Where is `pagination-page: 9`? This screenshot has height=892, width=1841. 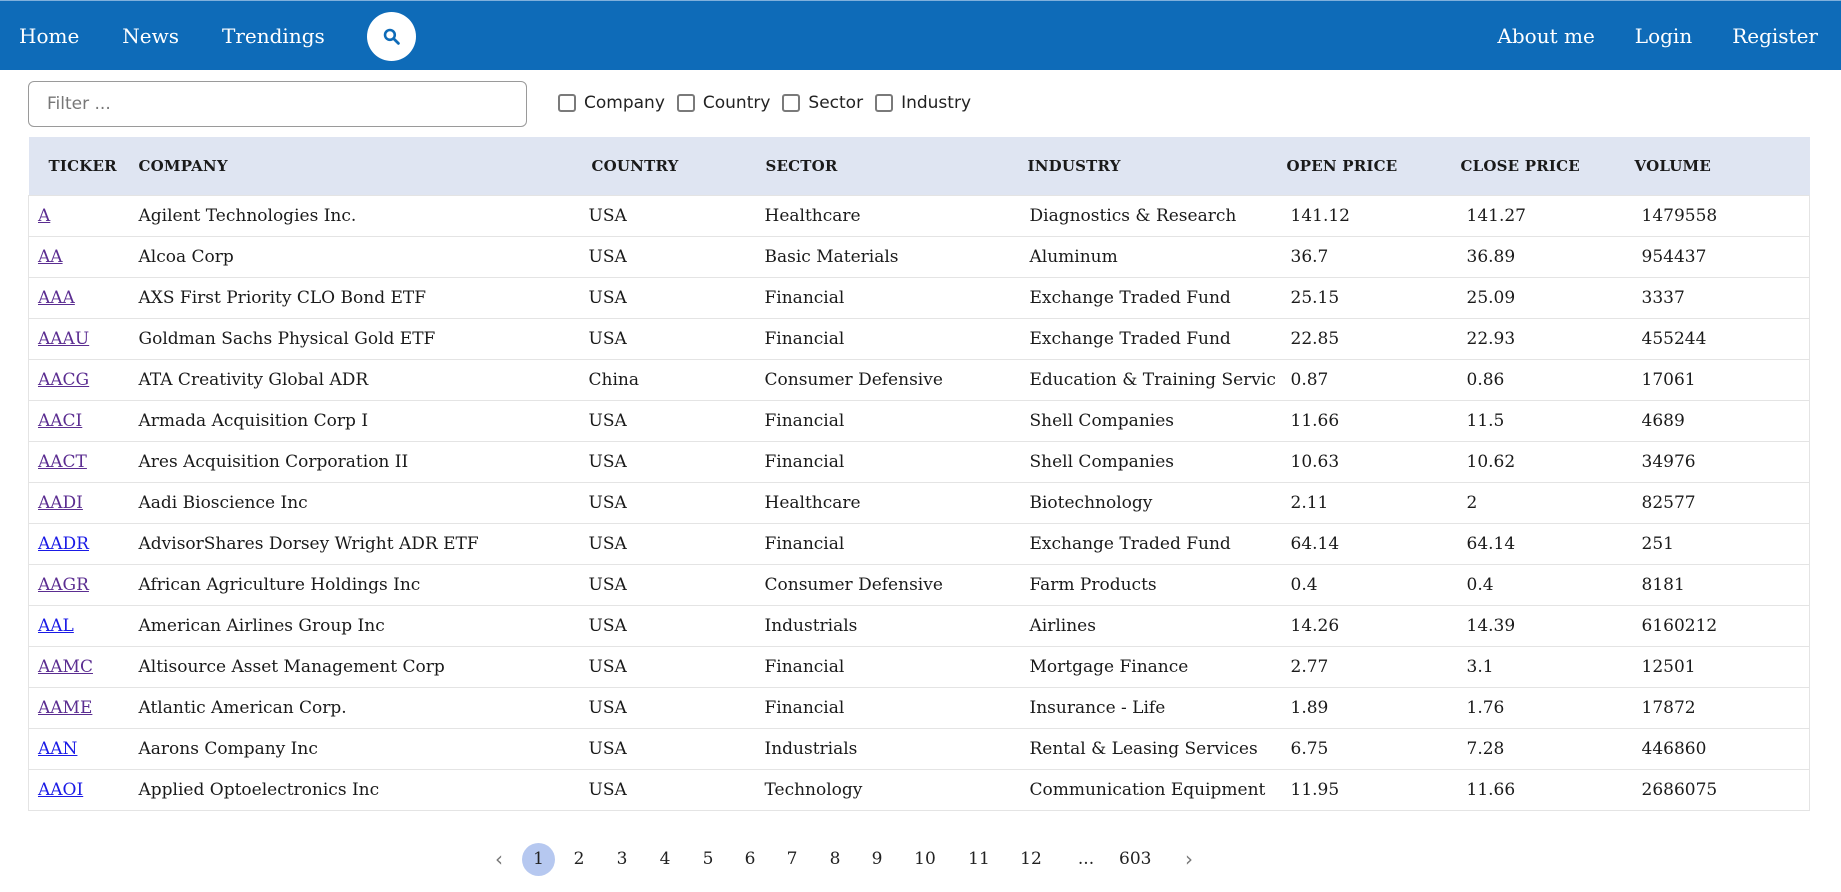 pagination-page: 9 is located at coordinates (877, 859).